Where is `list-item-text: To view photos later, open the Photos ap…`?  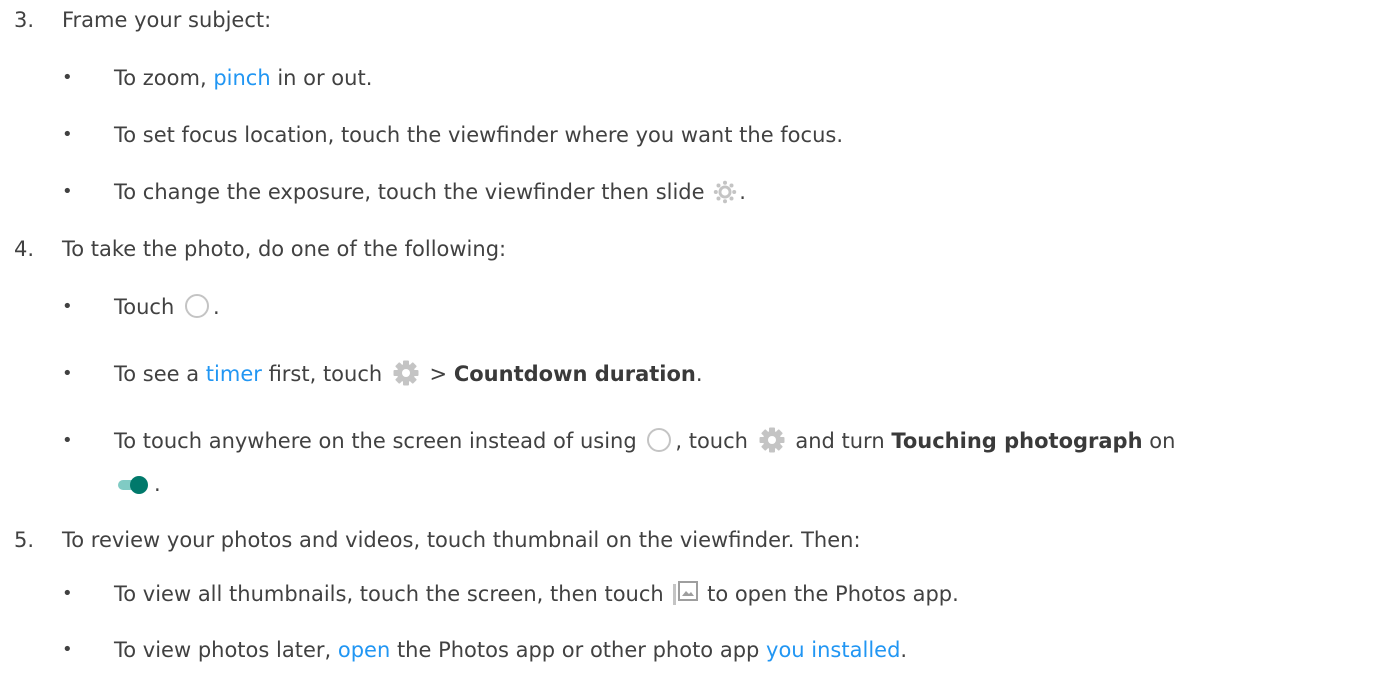
list-item-text: To view photos later, open the Photos ap… is located at coordinates (511, 650).